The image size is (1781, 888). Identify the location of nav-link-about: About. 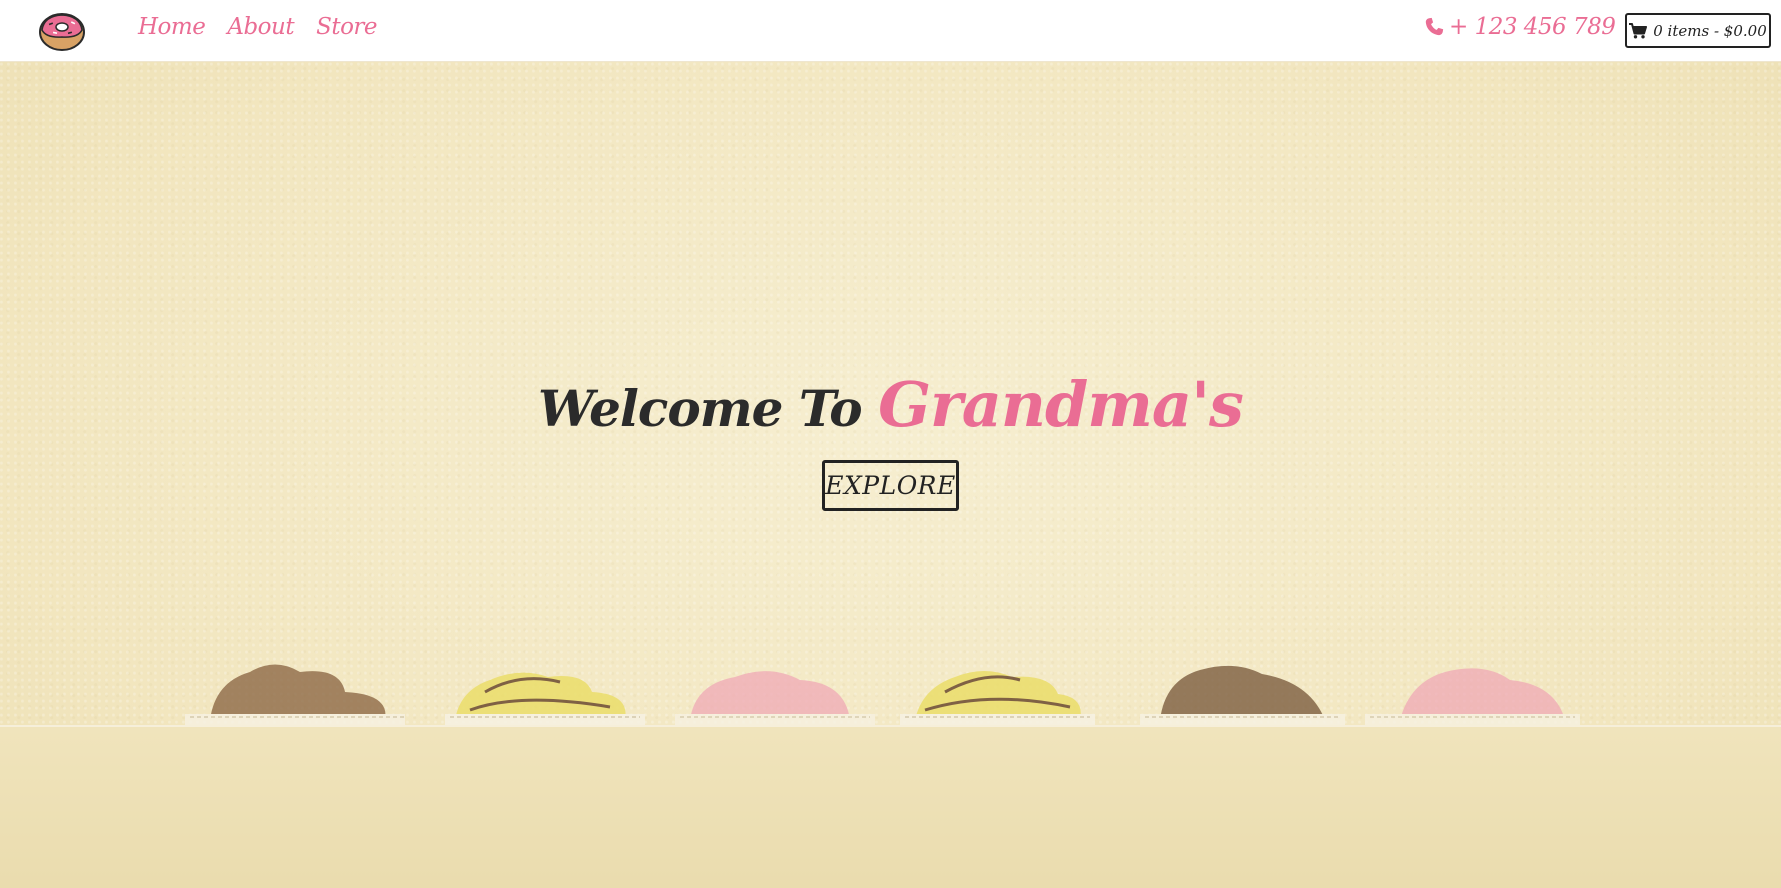
(260, 27).